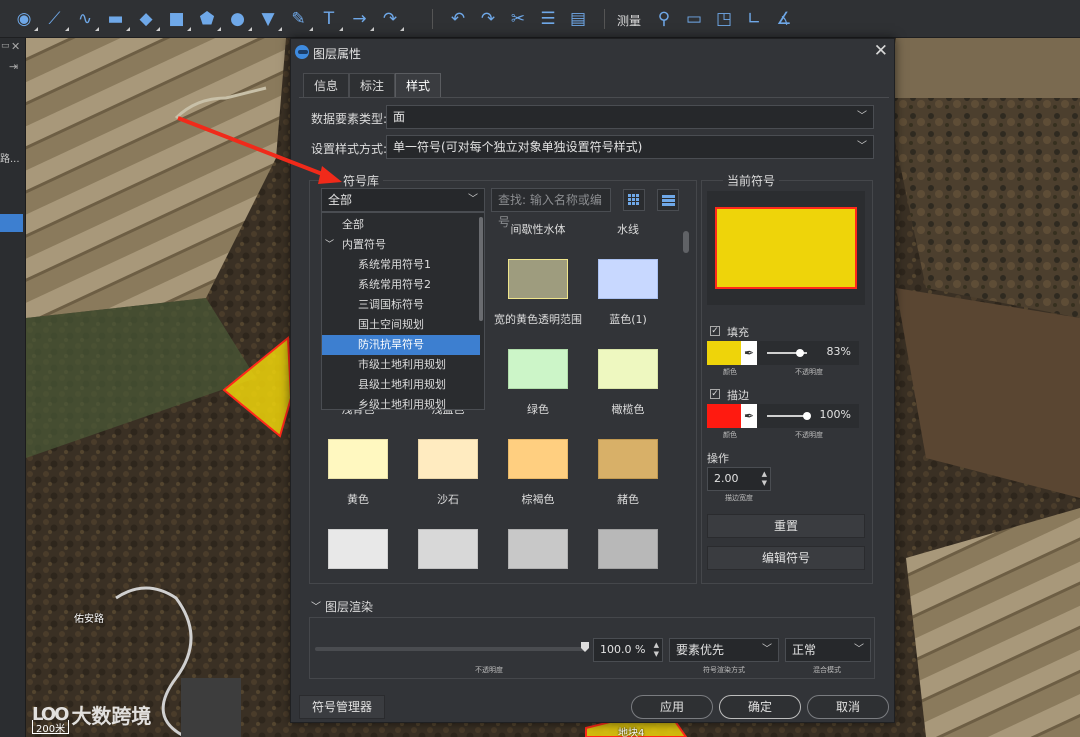 The width and height of the screenshot is (1080, 737). Describe the element at coordinates (401, 245) in the screenshot. I see `dropdown-item: ﹀ 内置符号` at that location.